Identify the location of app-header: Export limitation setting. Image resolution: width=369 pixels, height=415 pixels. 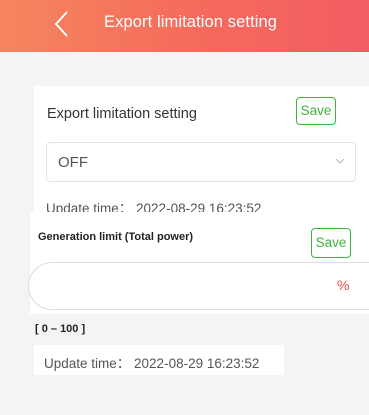
(184, 26).